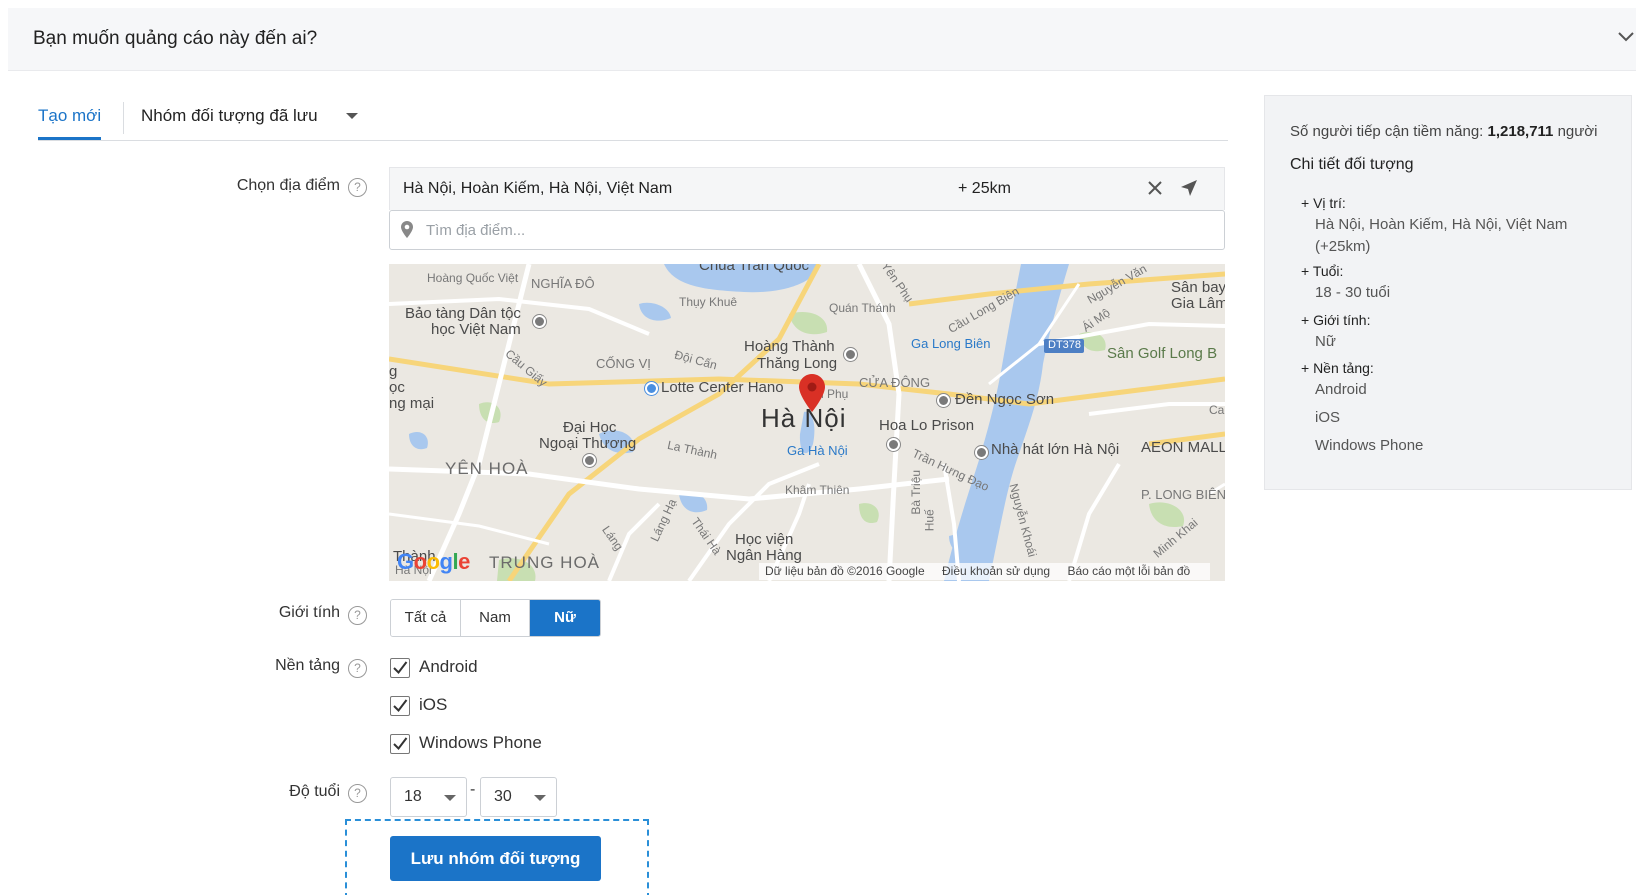 The height and width of the screenshot is (895, 1636). What do you see at coordinates (722, 387) in the screenshot?
I see `map-label: Lotte Center Hano` at bounding box center [722, 387].